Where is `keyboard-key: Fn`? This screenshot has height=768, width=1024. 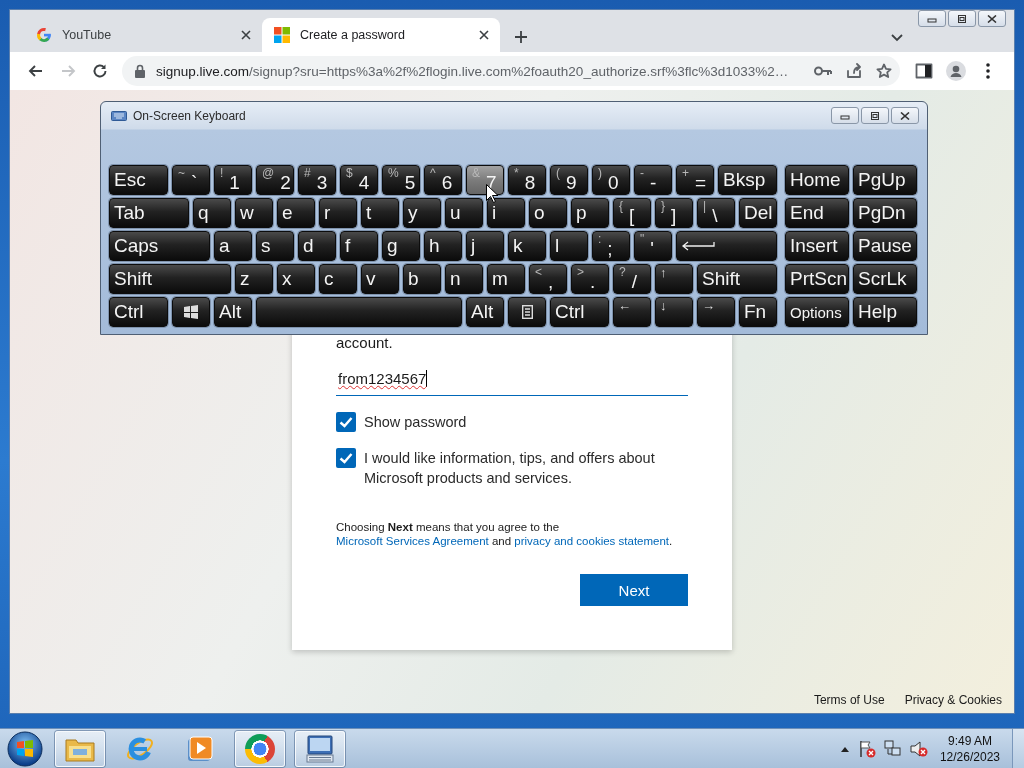
keyboard-key: Fn is located at coordinates (758, 312).